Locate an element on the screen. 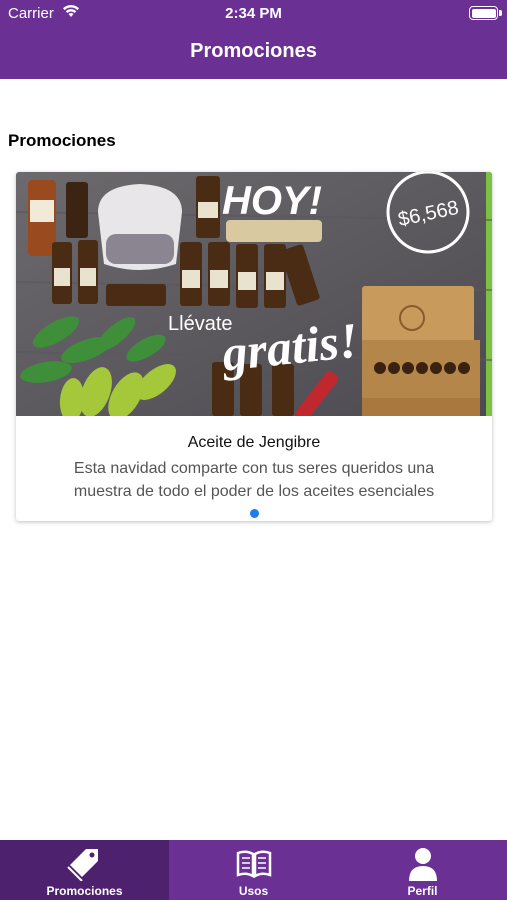 This screenshot has width=507, height=900. tab-label: Perfil is located at coordinates (422, 891).